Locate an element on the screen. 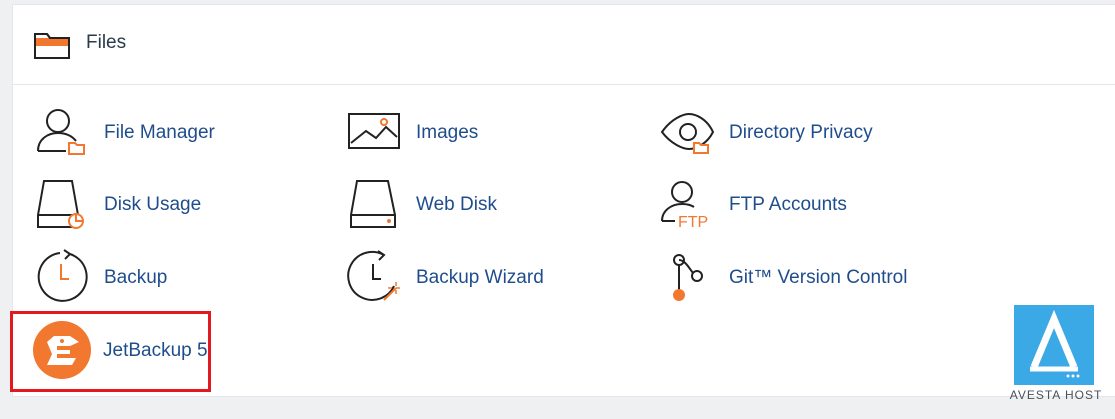 The image size is (1115, 419). file-manager-icon is located at coordinates (65, 133).